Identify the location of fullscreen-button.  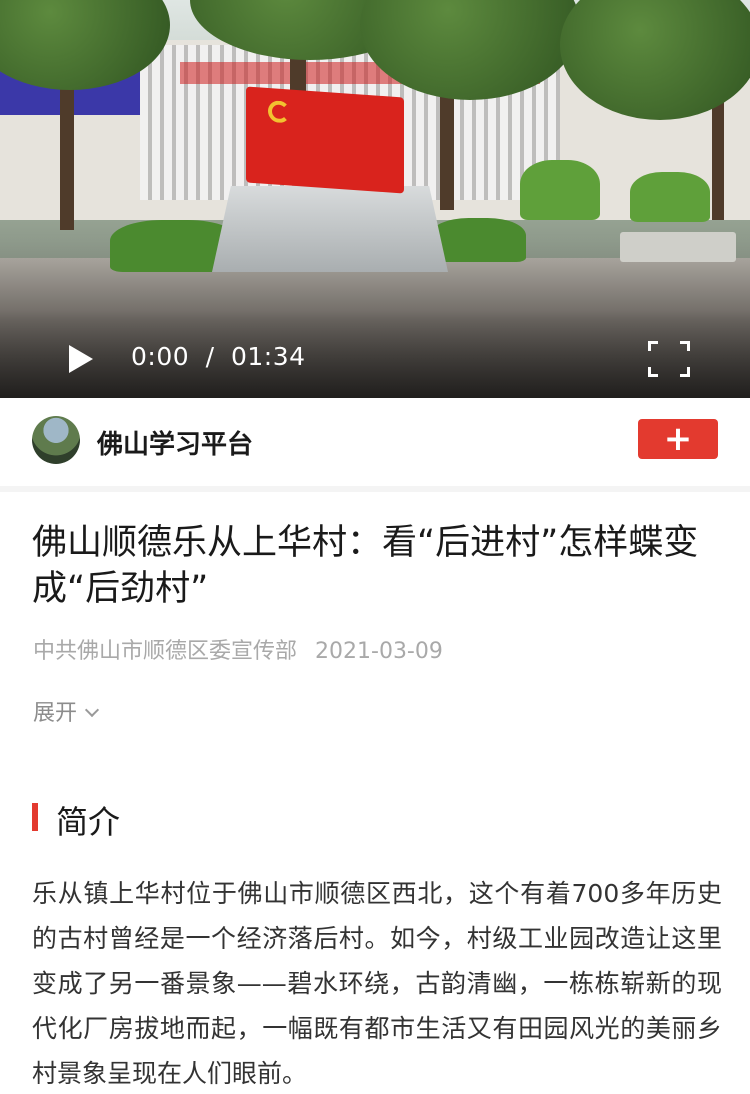
(669, 359).